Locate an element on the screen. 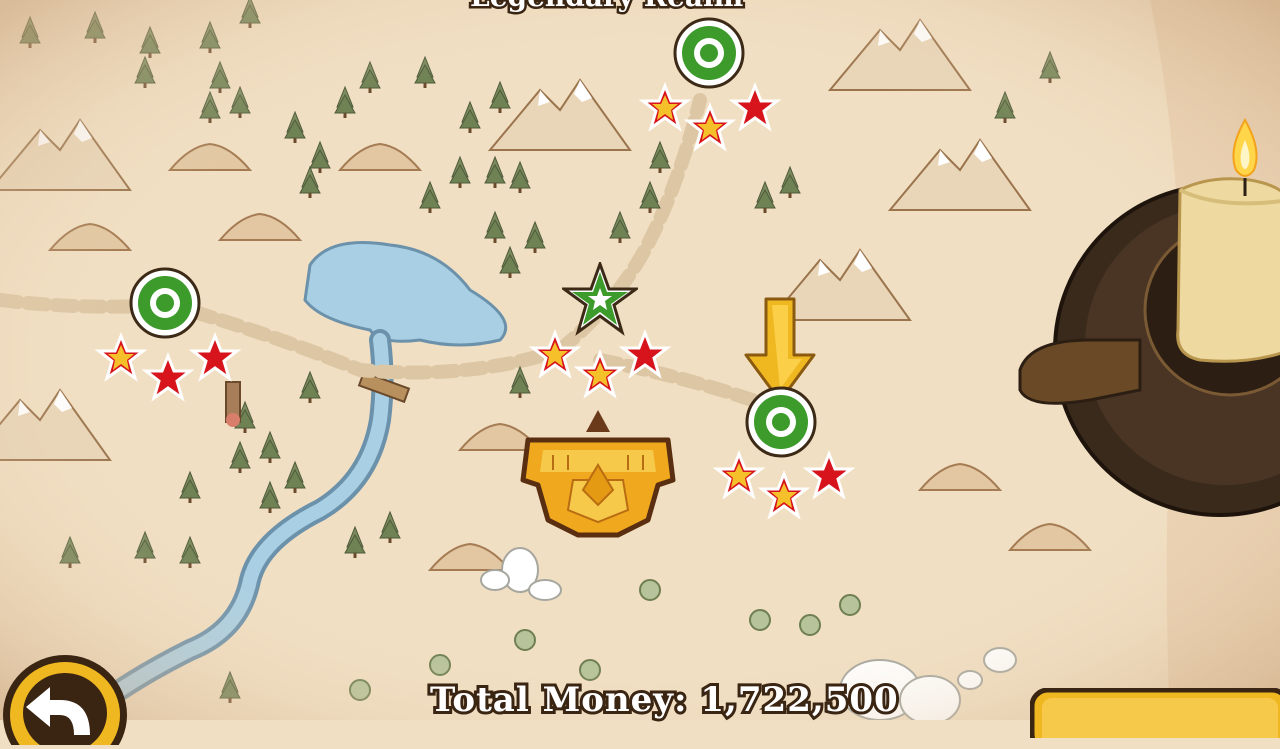 The image size is (1280, 749). golden-fortress-icon is located at coordinates (599, 475).